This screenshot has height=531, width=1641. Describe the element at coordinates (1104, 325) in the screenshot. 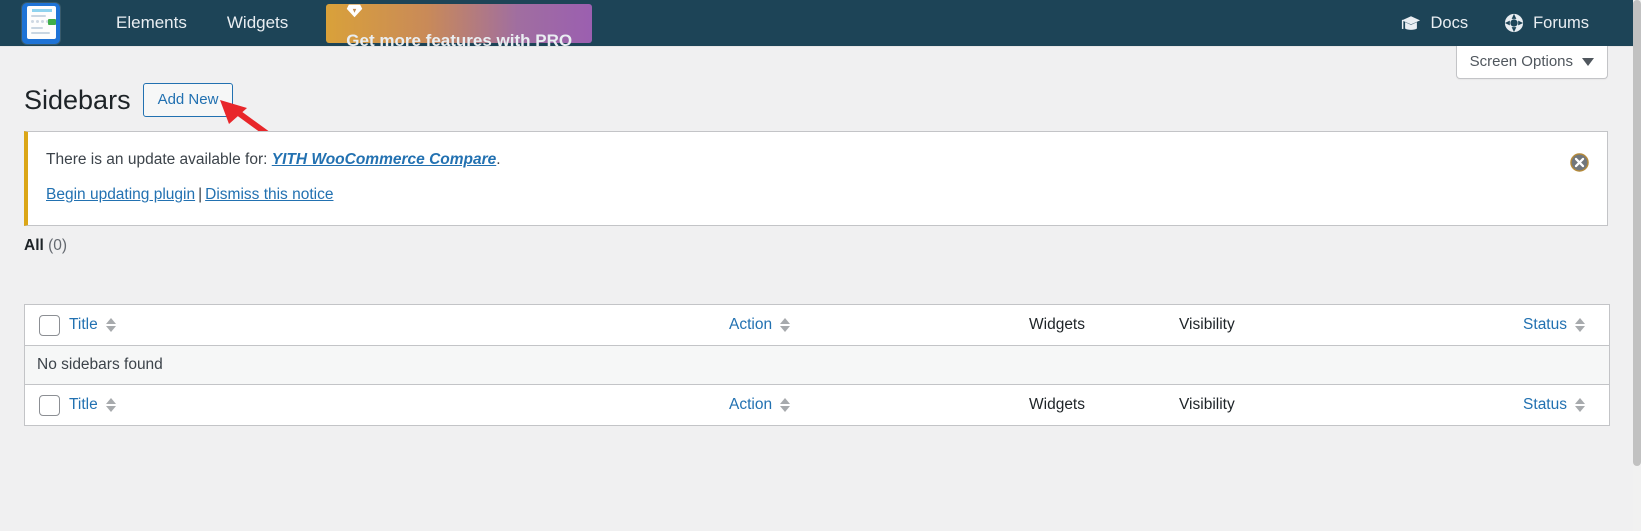

I see `header-widgets: Widgets` at that location.